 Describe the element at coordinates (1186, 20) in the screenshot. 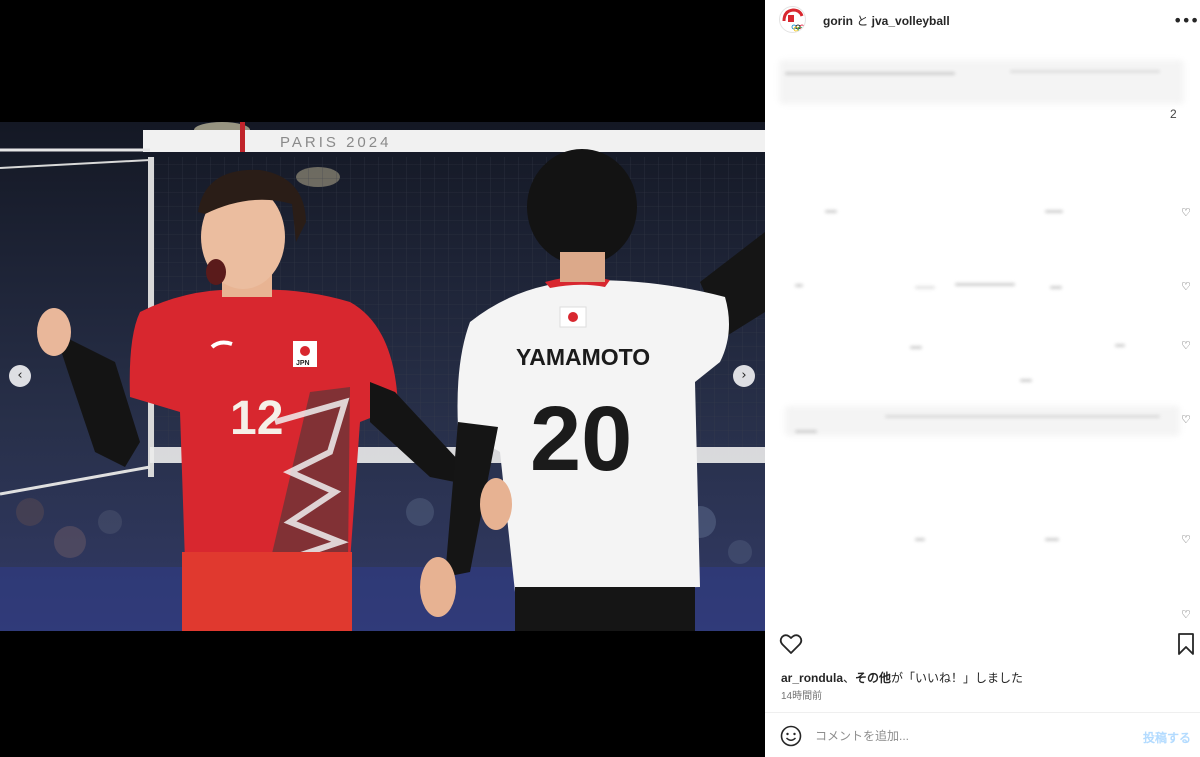

I see `more-horizontal-icon: •••` at that location.